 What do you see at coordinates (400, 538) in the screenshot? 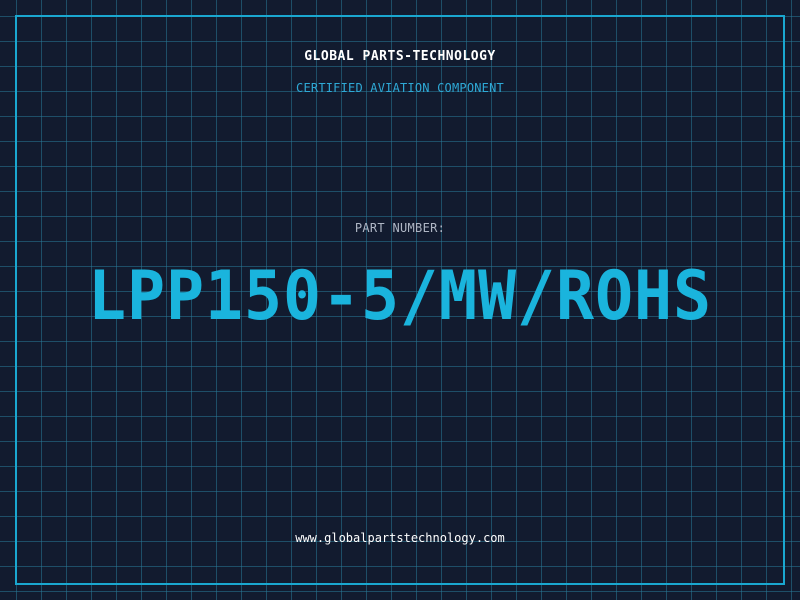
I see `website-url: www.globalpartstechnology.com` at bounding box center [400, 538].